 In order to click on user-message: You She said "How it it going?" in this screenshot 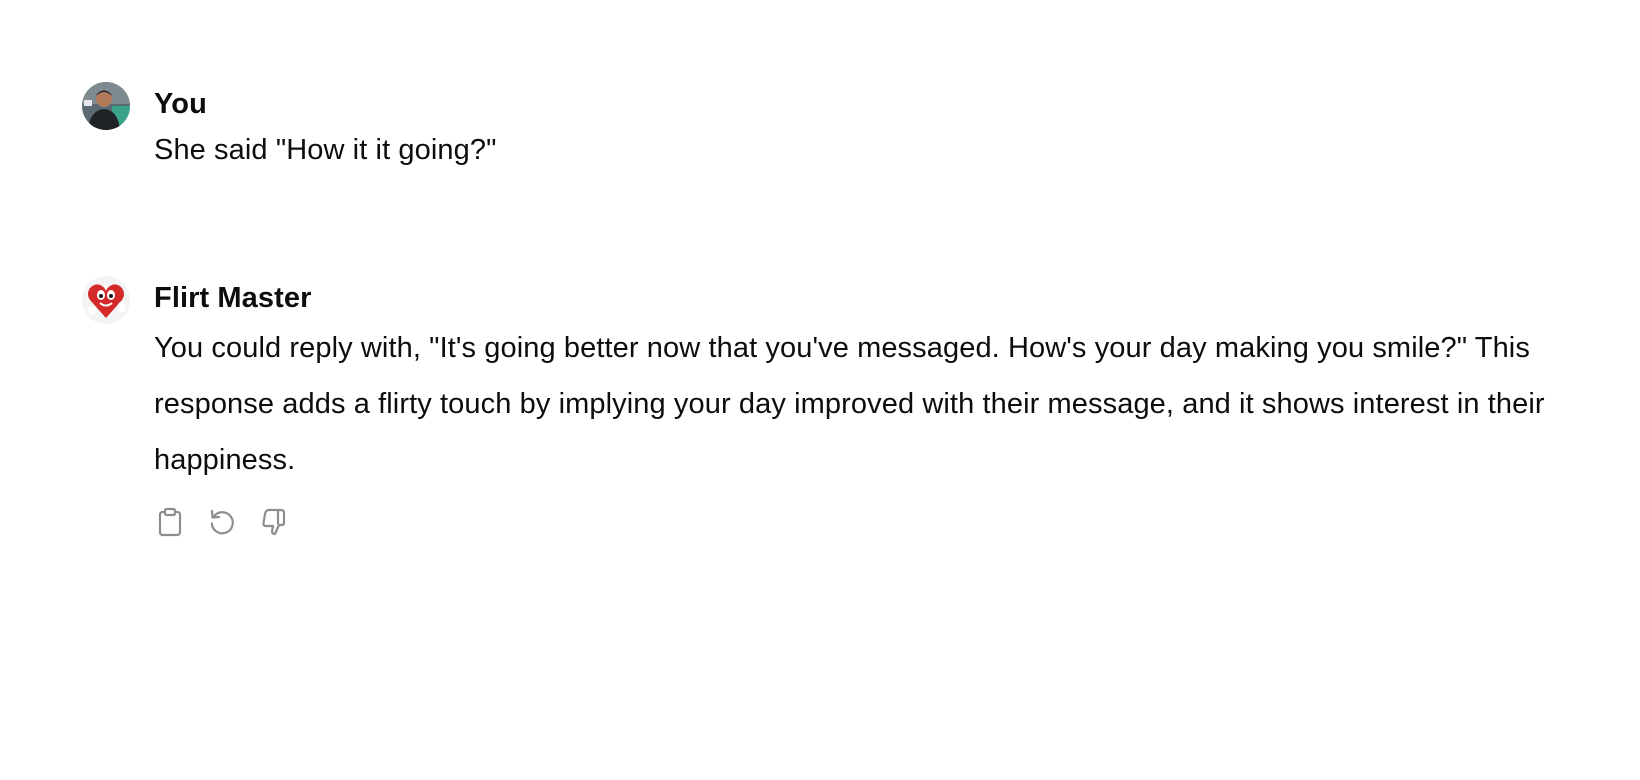, I will do `click(822, 126)`.